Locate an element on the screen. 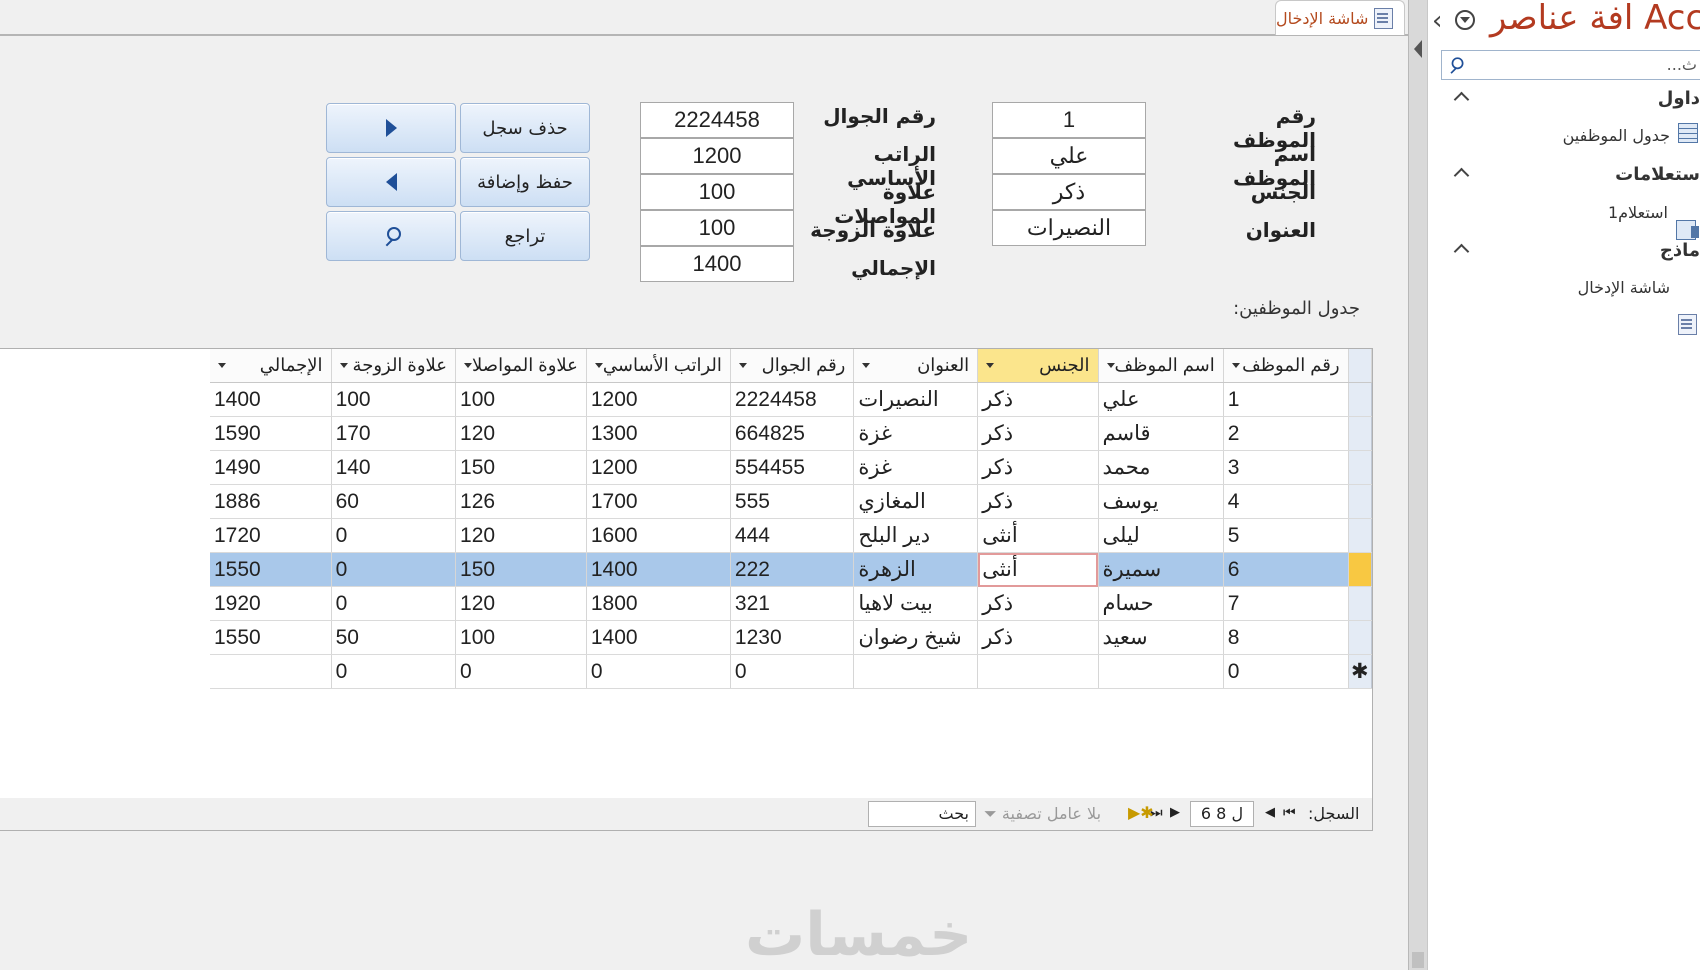  table-cell: علي is located at coordinates (1161, 399).